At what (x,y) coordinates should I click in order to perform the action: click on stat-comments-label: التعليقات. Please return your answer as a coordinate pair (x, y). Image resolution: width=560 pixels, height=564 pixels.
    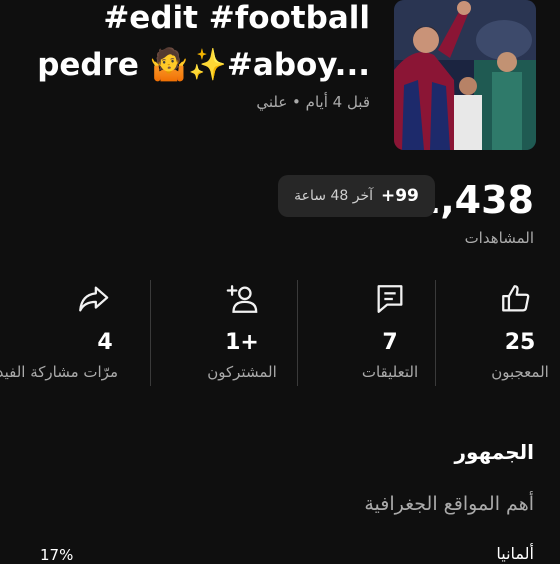
    Looking at the image, I should click on (390, 372).